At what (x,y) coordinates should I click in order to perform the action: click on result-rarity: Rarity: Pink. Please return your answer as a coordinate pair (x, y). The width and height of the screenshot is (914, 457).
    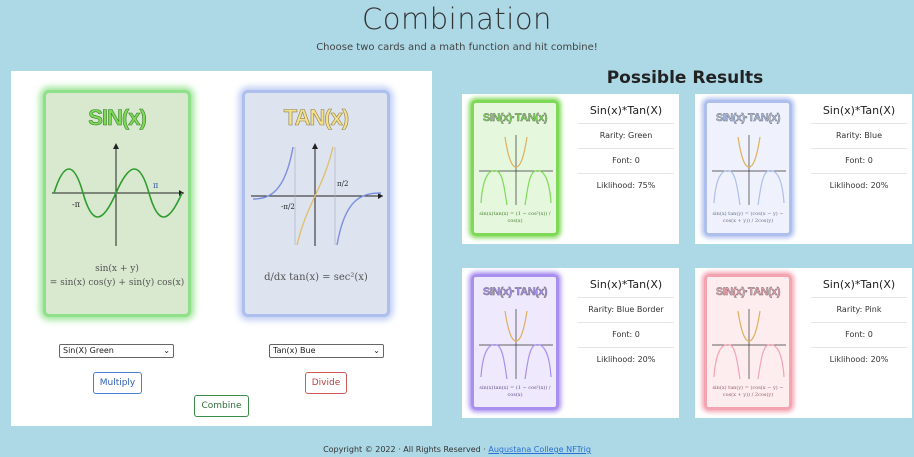
    Looking at the image, I should click on (859, 309).